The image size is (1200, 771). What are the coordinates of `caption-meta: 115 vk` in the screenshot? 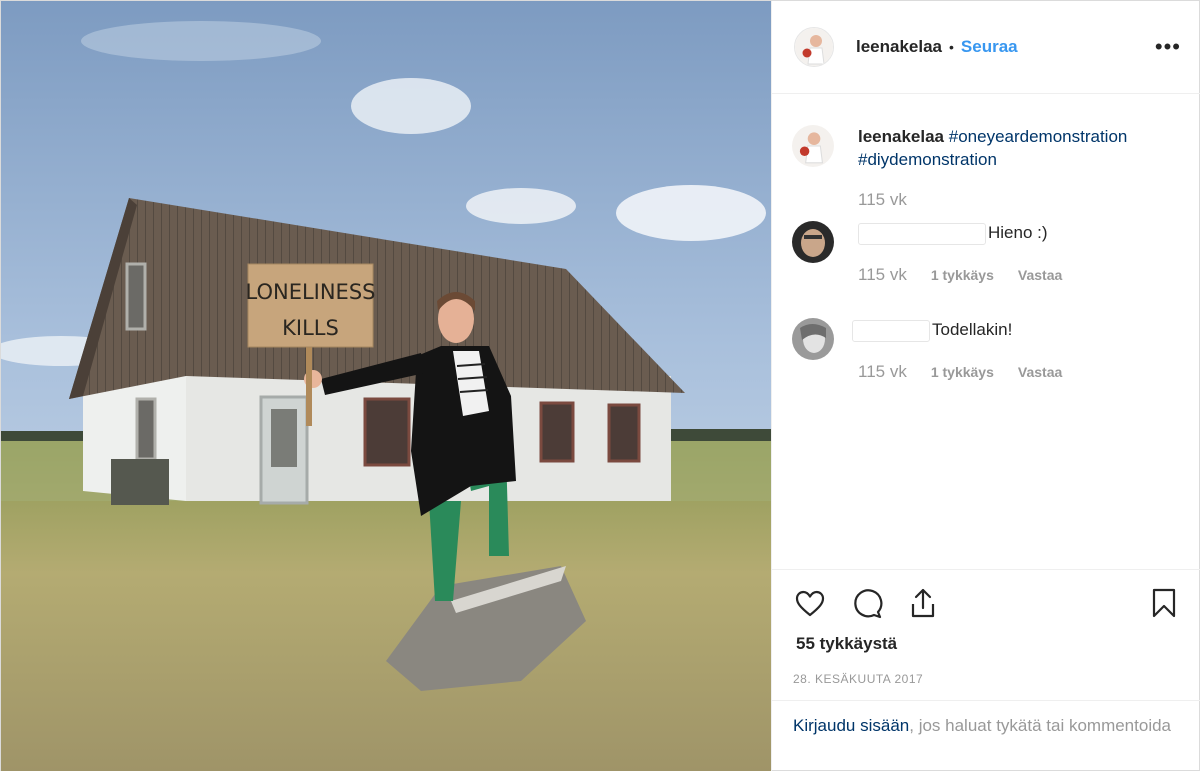 It's located at (882, 200).